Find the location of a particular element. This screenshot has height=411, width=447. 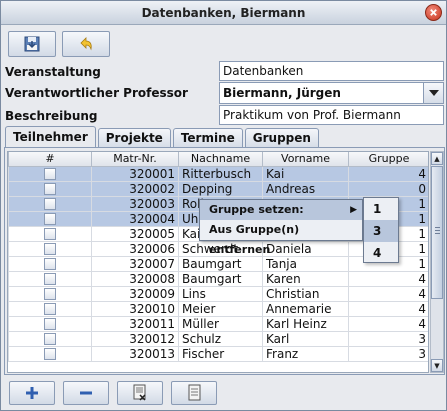

menu-item-aus-gruppe-entfernen: Aus Gruppe(n) entfernen is located at coordinates (281, 238).